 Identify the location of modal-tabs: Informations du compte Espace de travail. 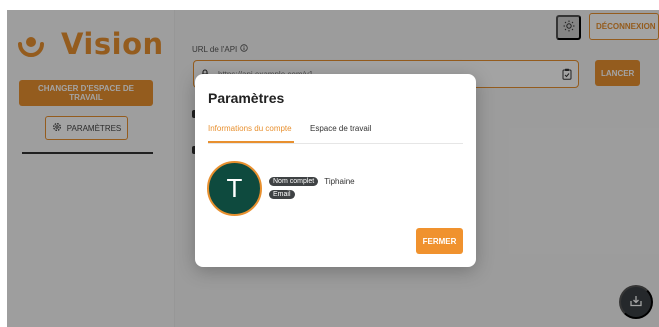
(335, 132).